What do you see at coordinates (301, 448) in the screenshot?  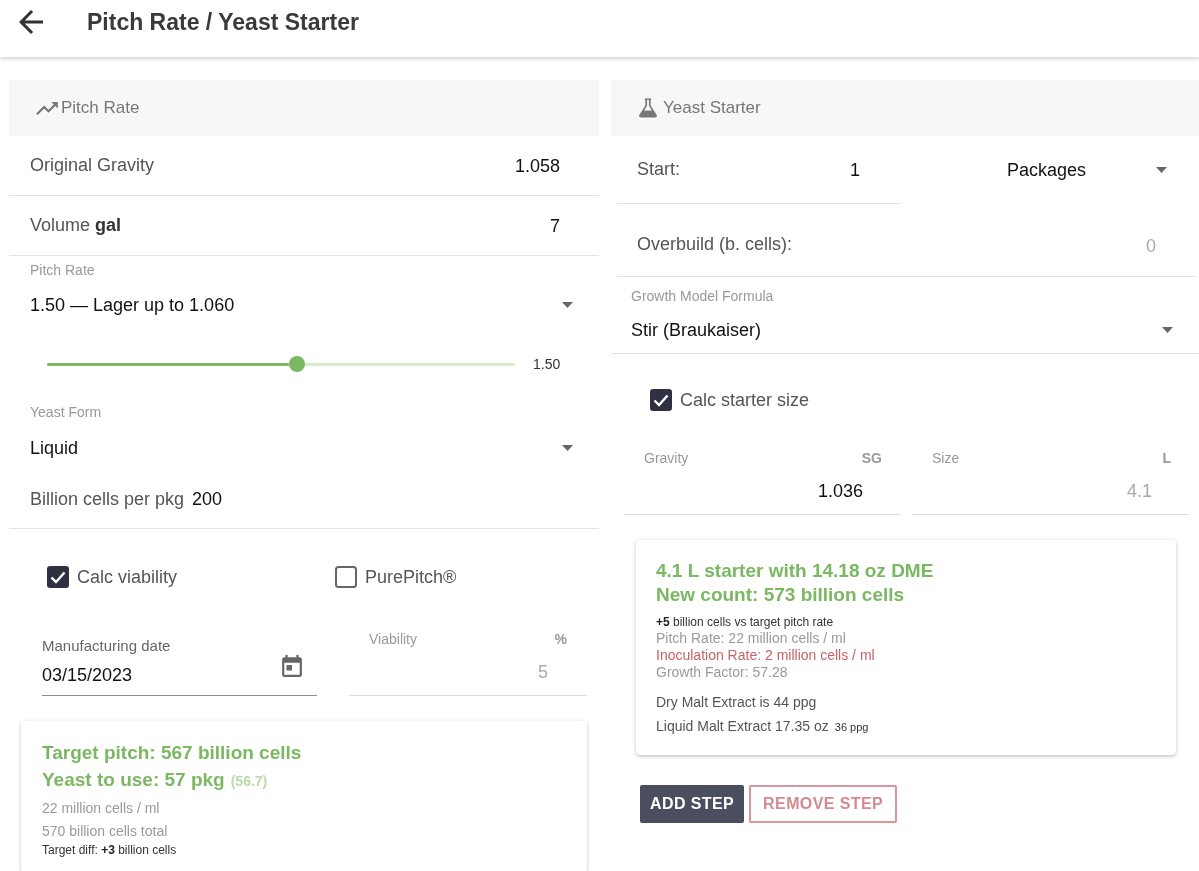 I see `select-field: Liquid` at bounding box center [301, 448].